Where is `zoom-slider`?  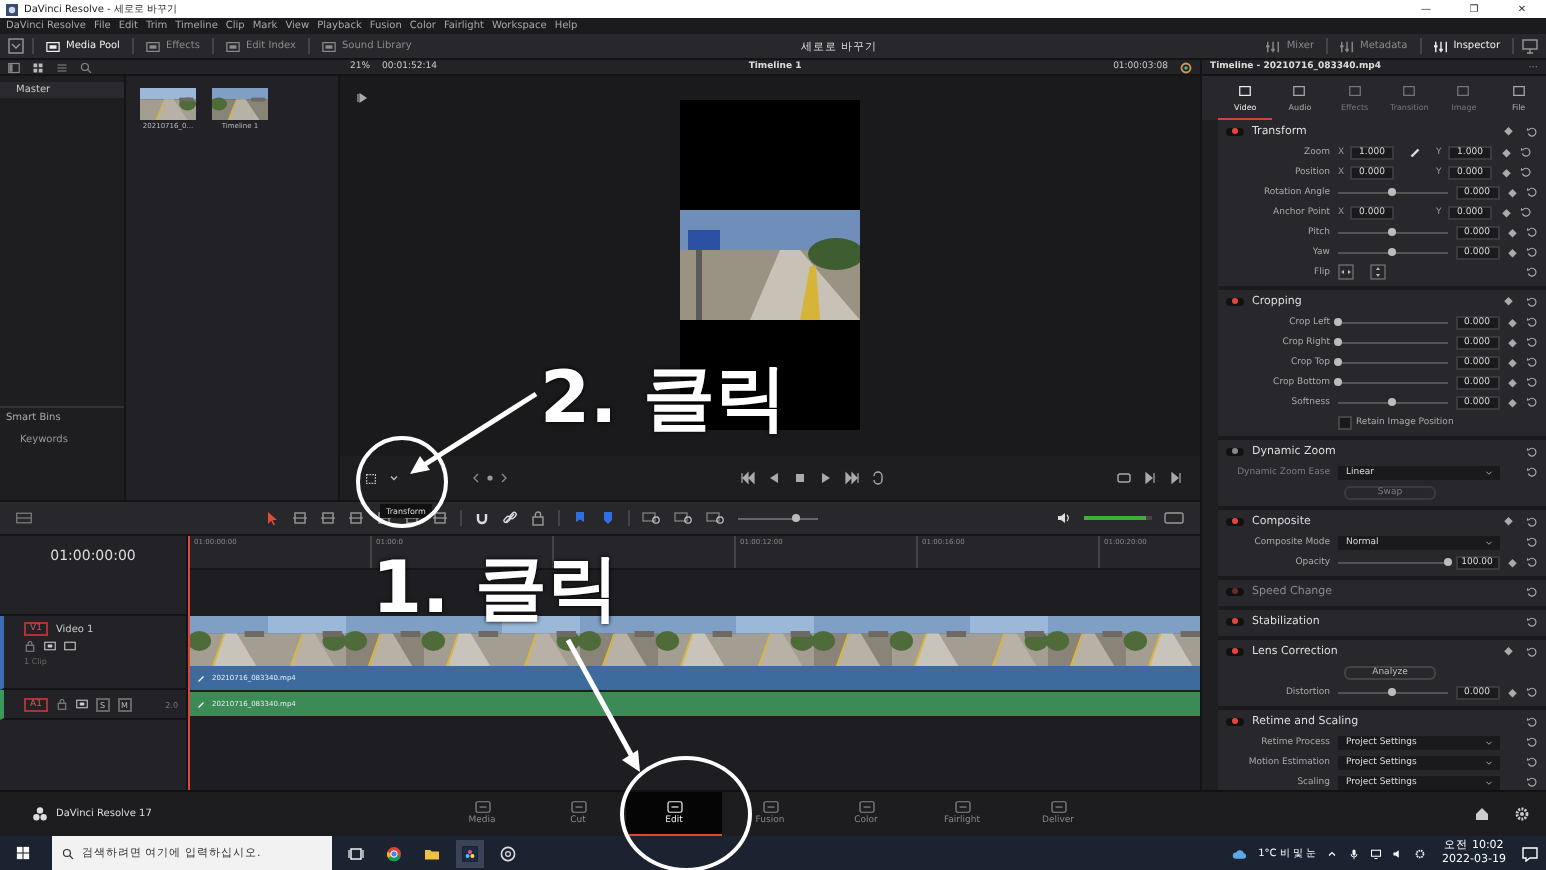
zoom-slider is located at coordinates (778, 518).